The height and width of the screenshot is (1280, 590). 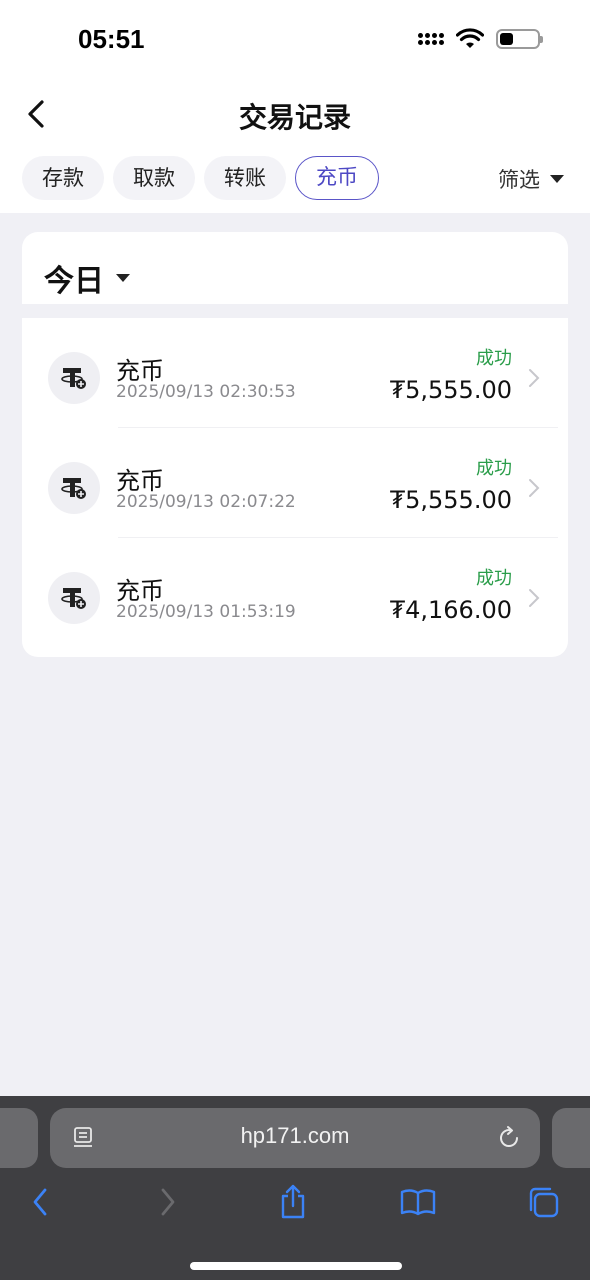 I want to click on next-tab-preview, so click(x=571, y=1138).